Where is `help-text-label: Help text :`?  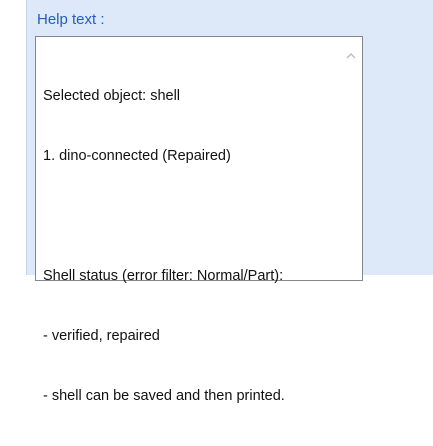
help-text-label: Help text : is located at coordinates (71, 19).